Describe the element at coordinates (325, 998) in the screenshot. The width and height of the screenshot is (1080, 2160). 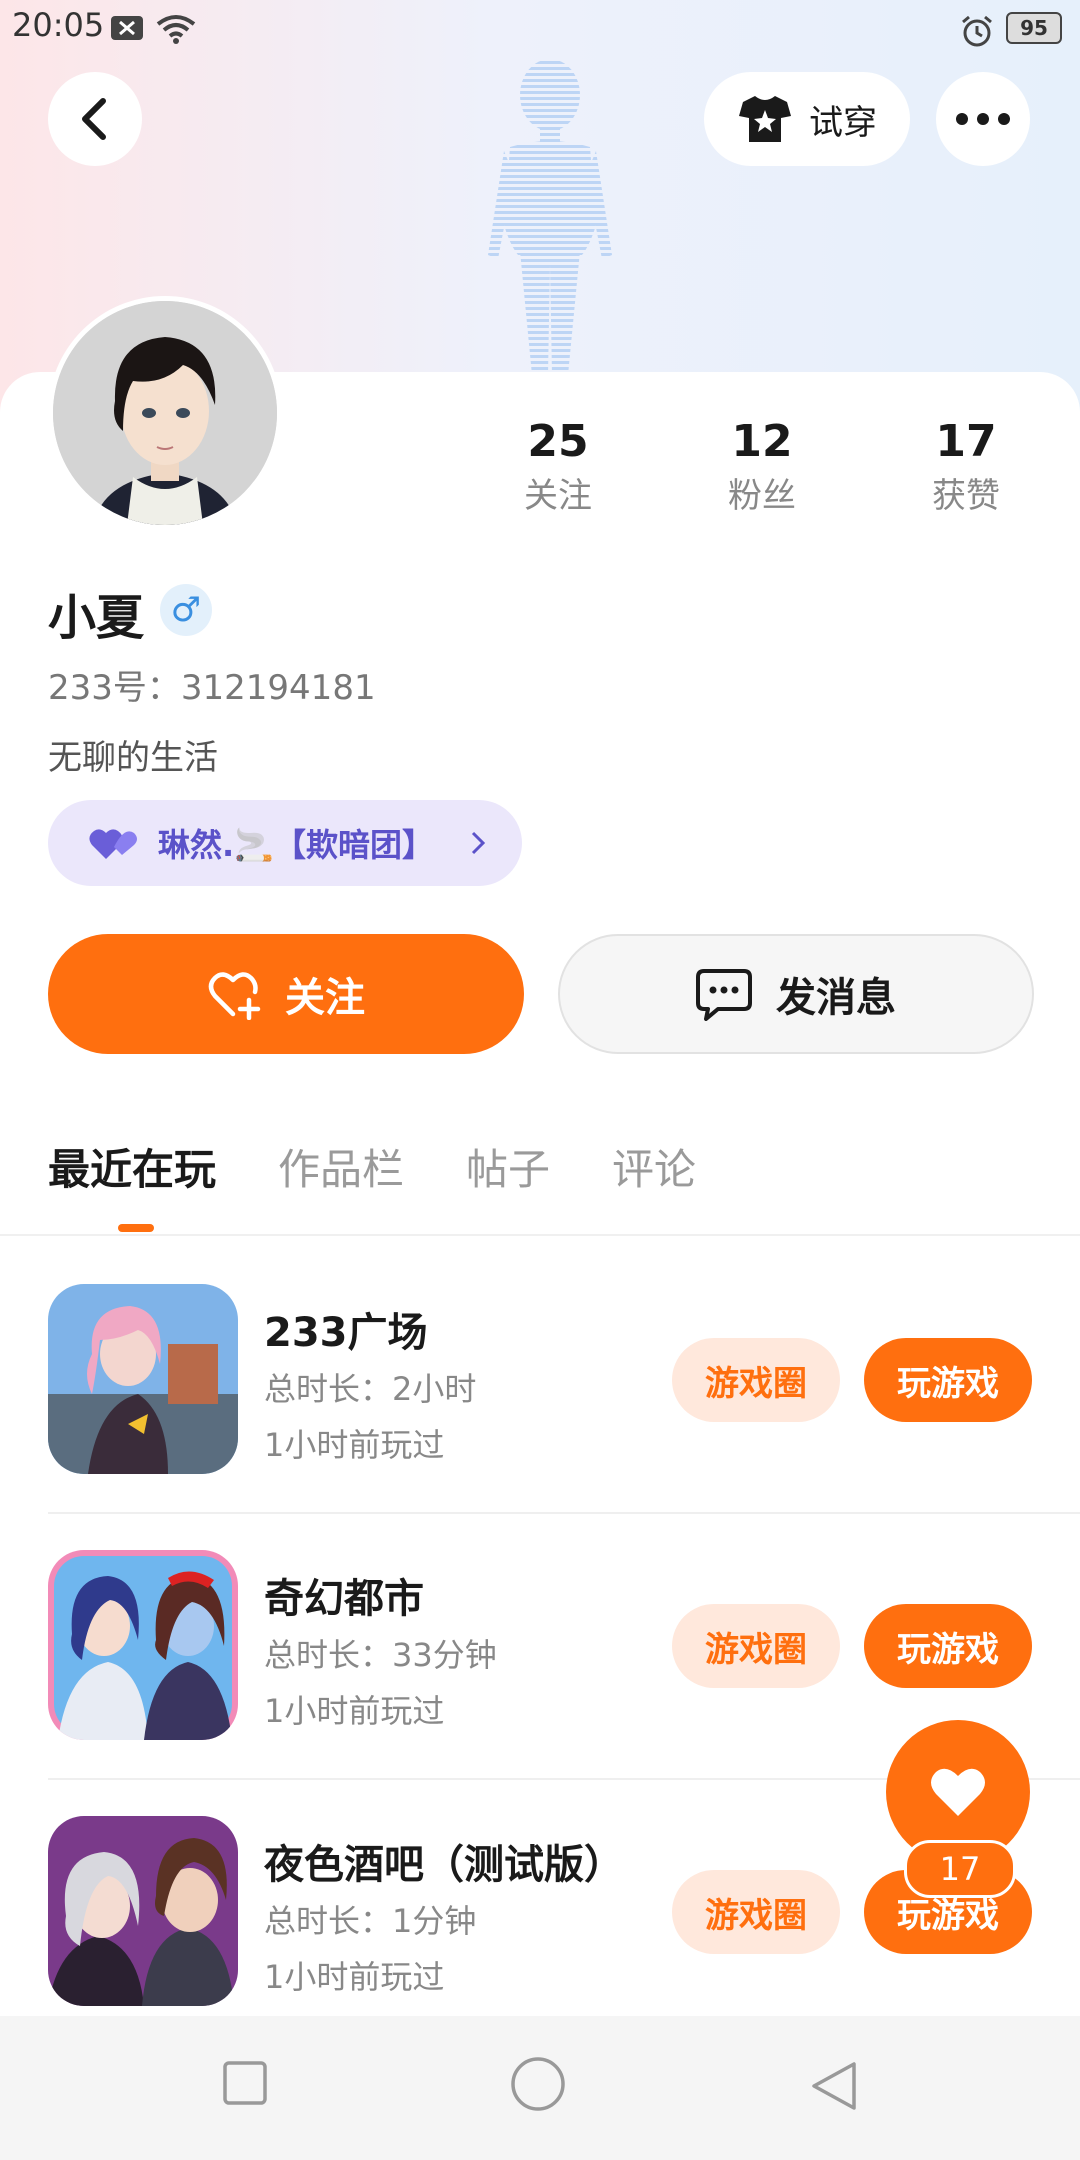
I see `follow-label: 关注` at that location.